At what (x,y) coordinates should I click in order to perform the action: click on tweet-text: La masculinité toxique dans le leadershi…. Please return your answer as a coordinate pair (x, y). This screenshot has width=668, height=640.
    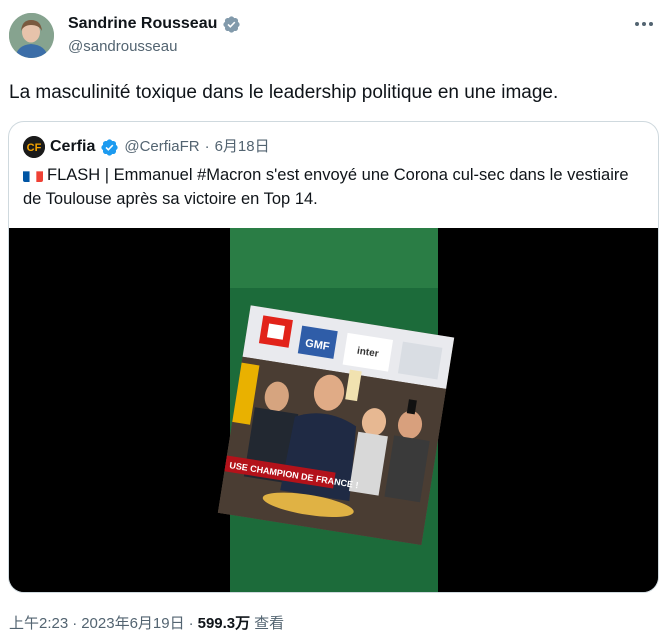
    Looking at the image, I should click on (284, 92).